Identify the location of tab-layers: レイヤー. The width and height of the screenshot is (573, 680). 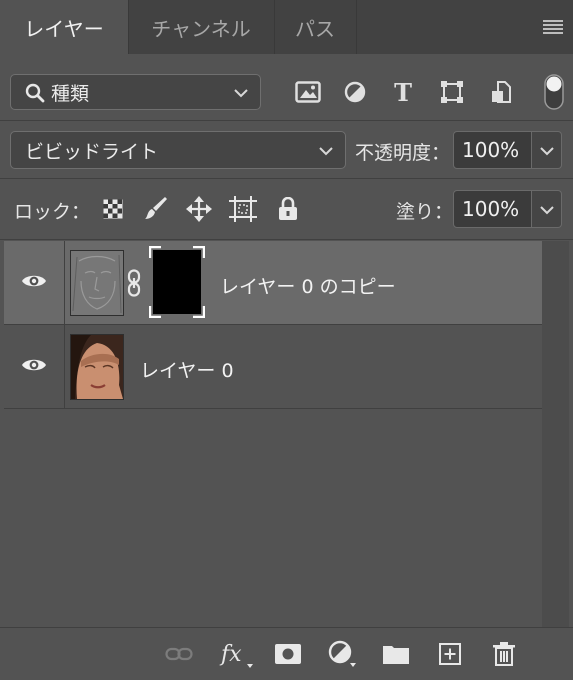
(64, 27).